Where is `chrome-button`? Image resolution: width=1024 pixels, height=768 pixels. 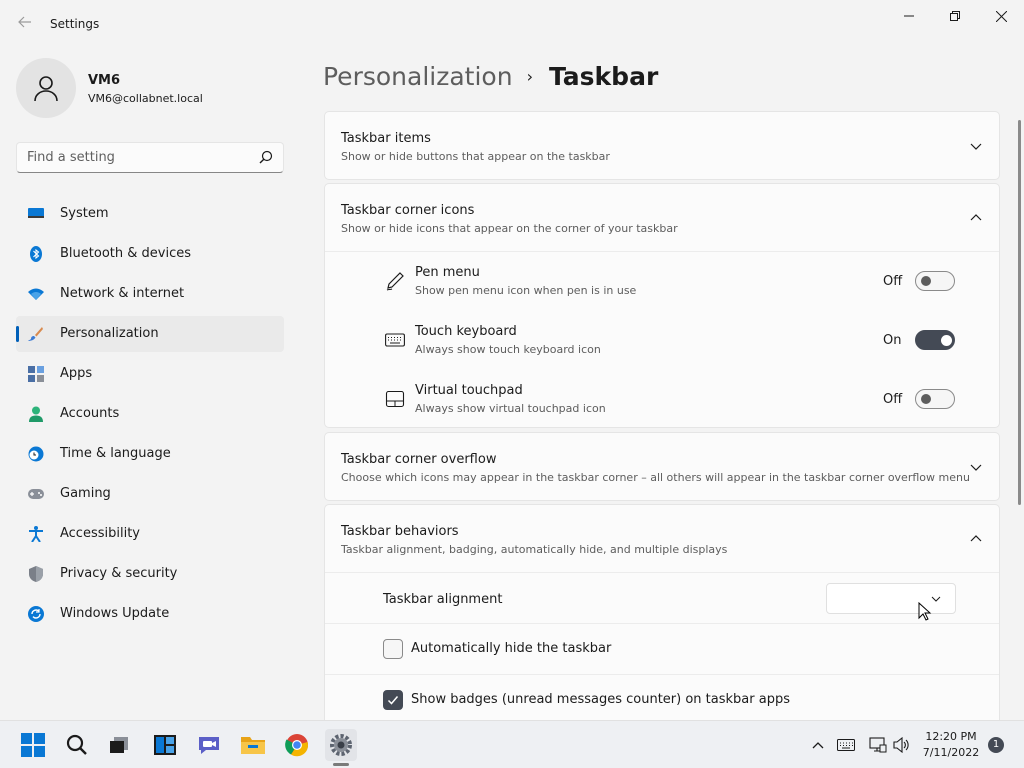 chrome-button is located at coordinates (297, 745).